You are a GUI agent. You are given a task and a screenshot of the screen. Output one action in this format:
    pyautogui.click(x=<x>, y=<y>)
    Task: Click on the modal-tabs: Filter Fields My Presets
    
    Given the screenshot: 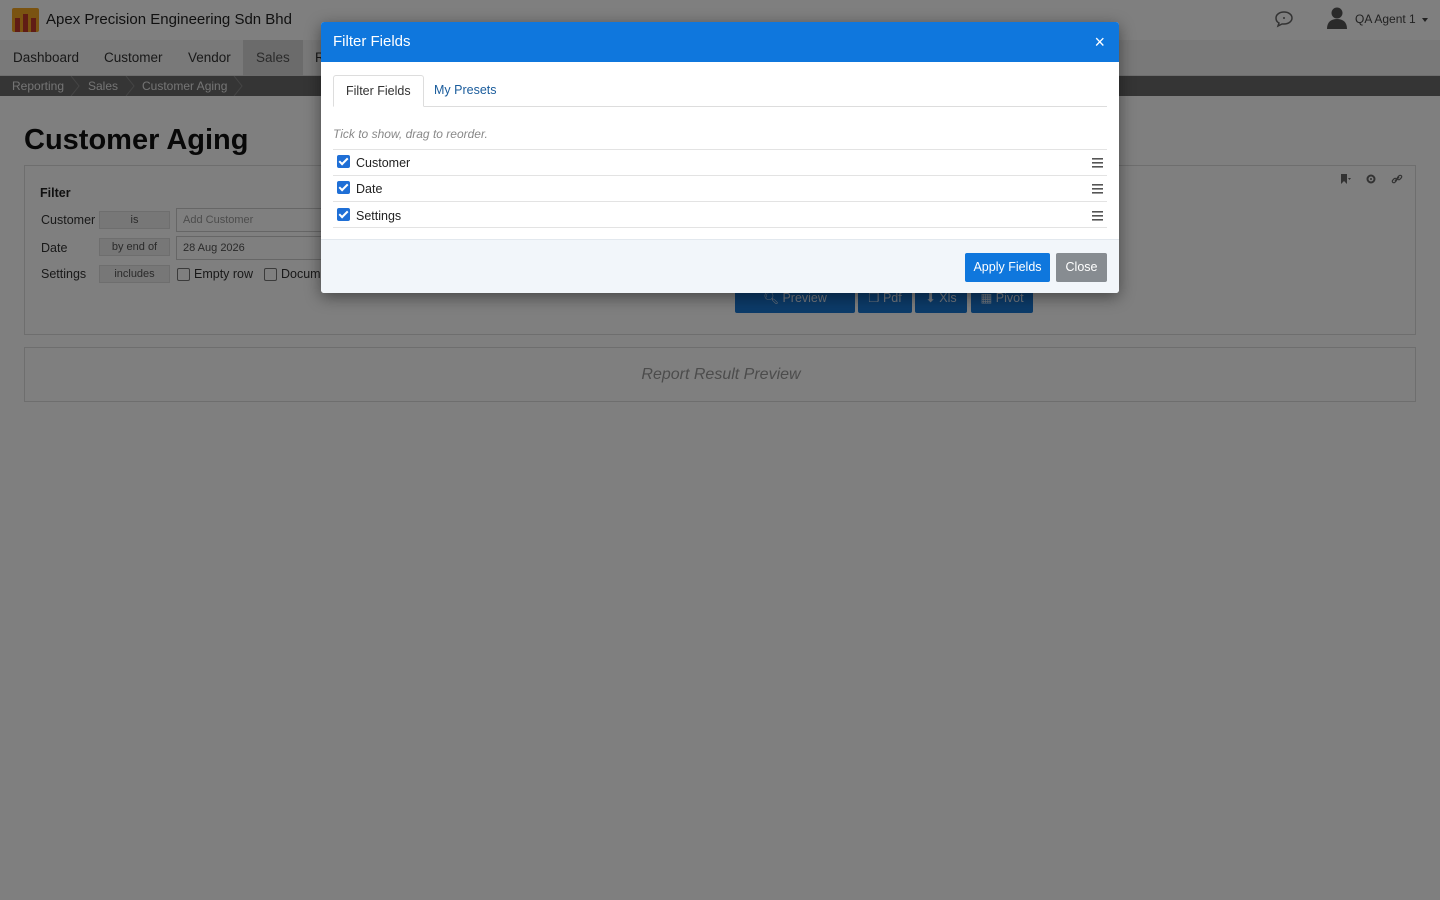 What is the action you would take?
    pyautogui.click(x=720, y=91)
    